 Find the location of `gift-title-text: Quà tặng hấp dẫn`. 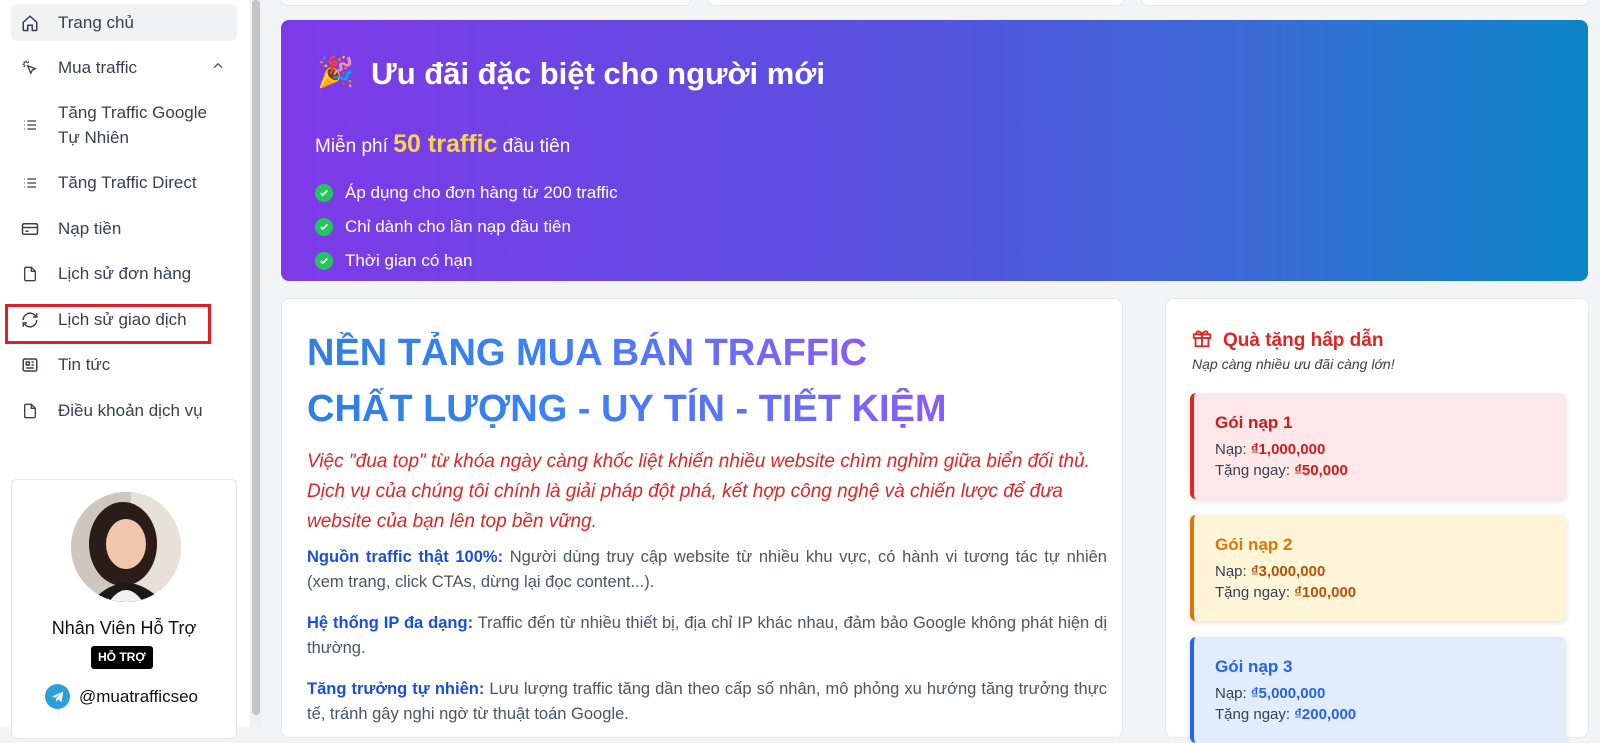

gift-title-text: Quà tặng hấp dẫn is located at coordinates (1303, 340).